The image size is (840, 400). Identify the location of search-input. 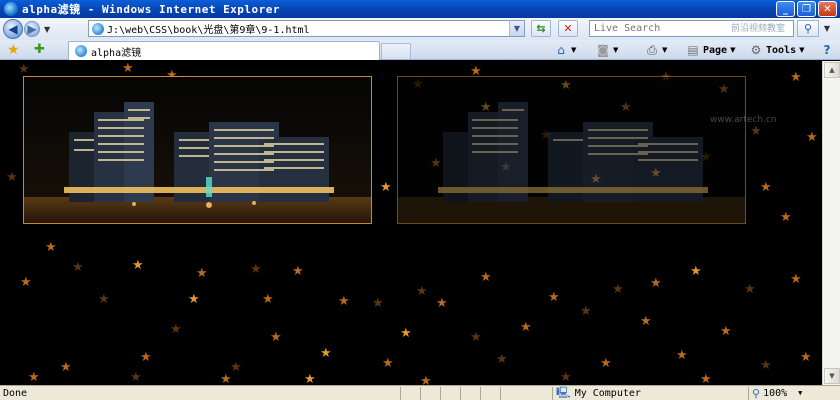
(654, 28).